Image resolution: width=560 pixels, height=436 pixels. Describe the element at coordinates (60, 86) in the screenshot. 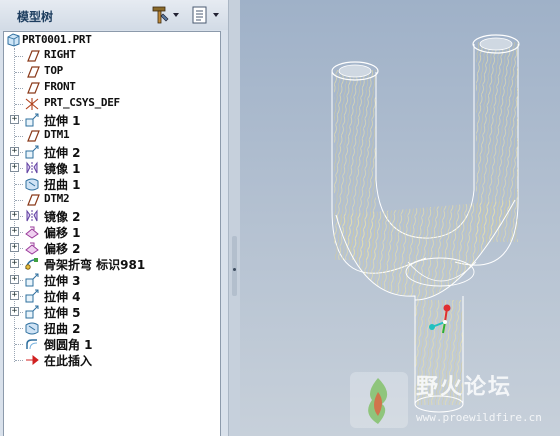

I see `tree-item-label: FRONT` at that location.